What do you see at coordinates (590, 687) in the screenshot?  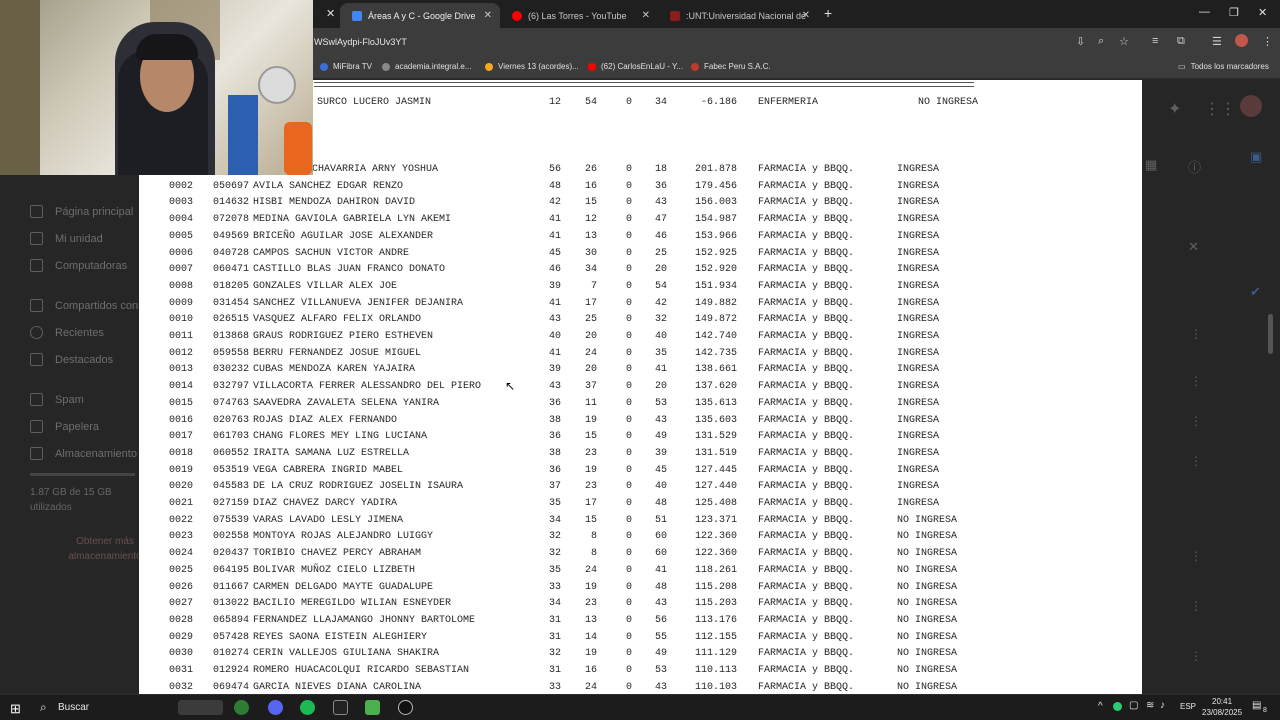 I see `cell: 24` at bounding box center [590, 687].